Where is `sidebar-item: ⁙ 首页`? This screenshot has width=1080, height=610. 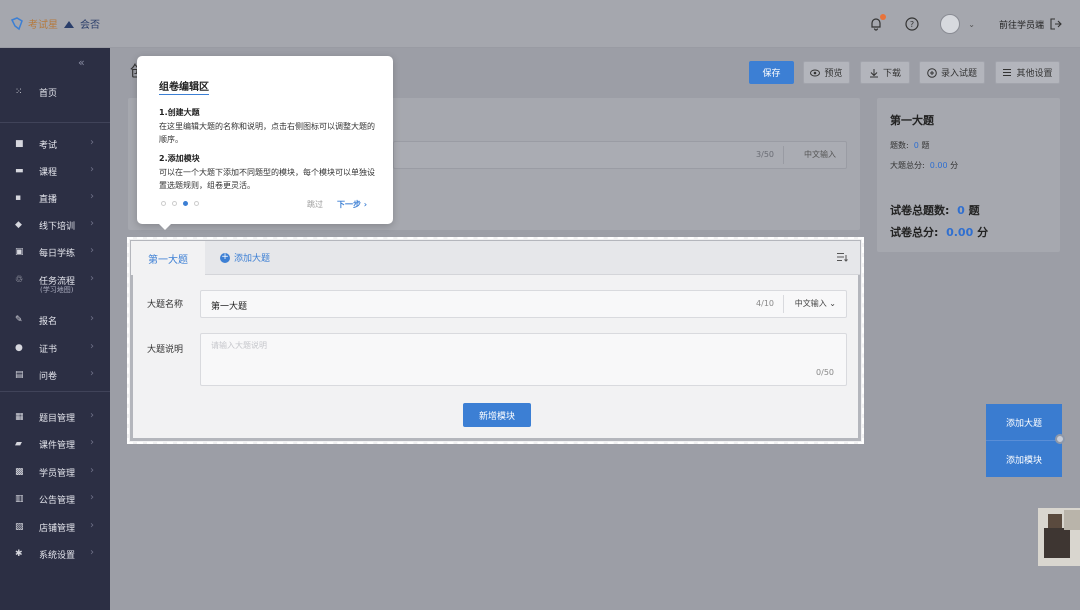 sidebar-item: ⁙ 首页 is located at coordinates (55, 93).